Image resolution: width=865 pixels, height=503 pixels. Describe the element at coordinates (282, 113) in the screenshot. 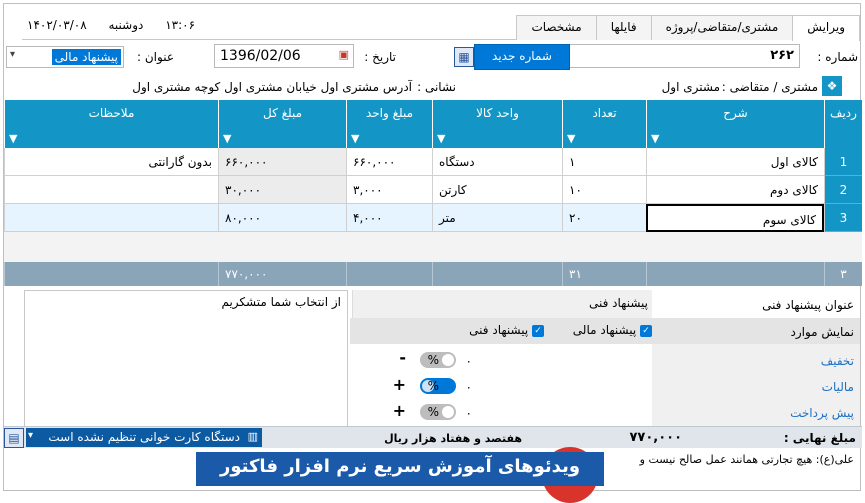

I see `col-label: مبلغ کل` at that location.